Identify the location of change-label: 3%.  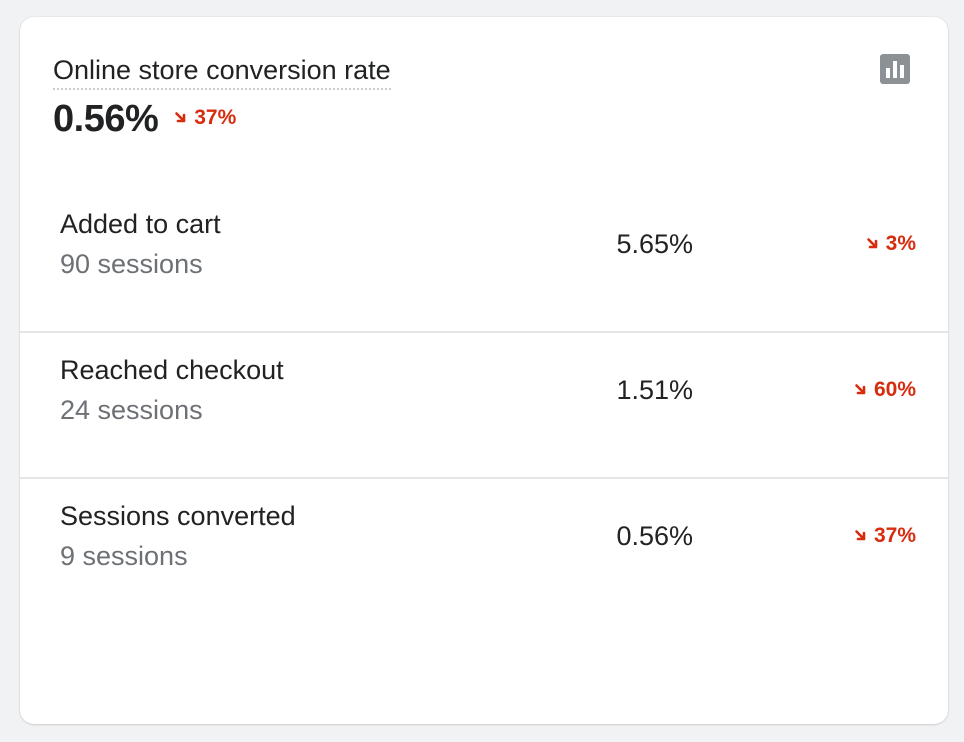
(900, 243).